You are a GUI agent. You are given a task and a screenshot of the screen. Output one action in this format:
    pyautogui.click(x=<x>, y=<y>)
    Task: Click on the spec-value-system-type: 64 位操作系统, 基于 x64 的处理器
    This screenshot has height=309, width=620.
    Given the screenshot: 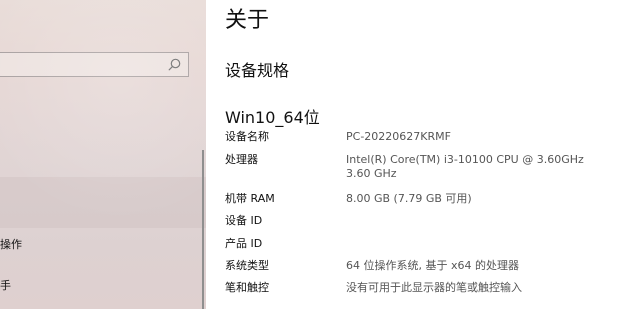 What is the action you would take?
    pyautogui.click(x=432, y=265)
    